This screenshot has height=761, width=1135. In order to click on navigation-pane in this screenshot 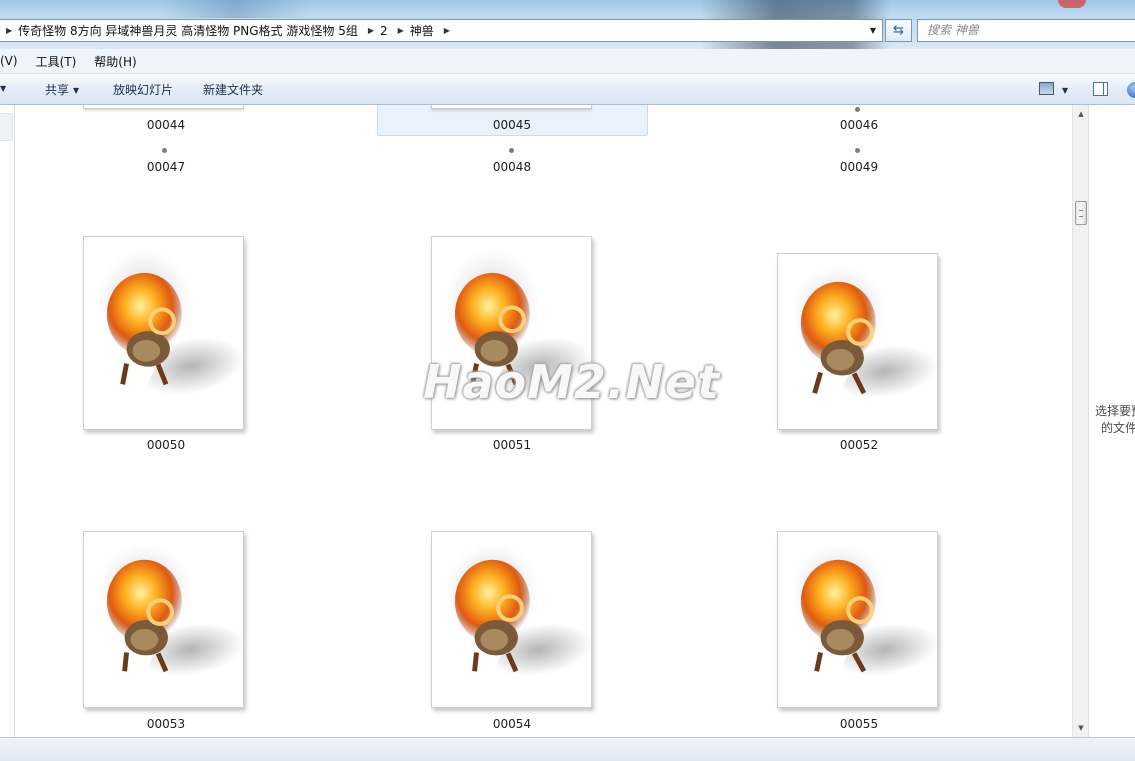, I will do `click(7, 421)`.